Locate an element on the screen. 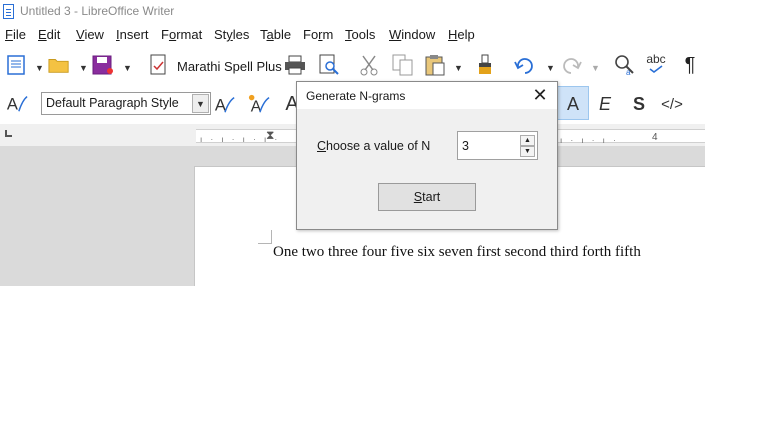  menu-insert: Insert is located at coordinates (132, 34).